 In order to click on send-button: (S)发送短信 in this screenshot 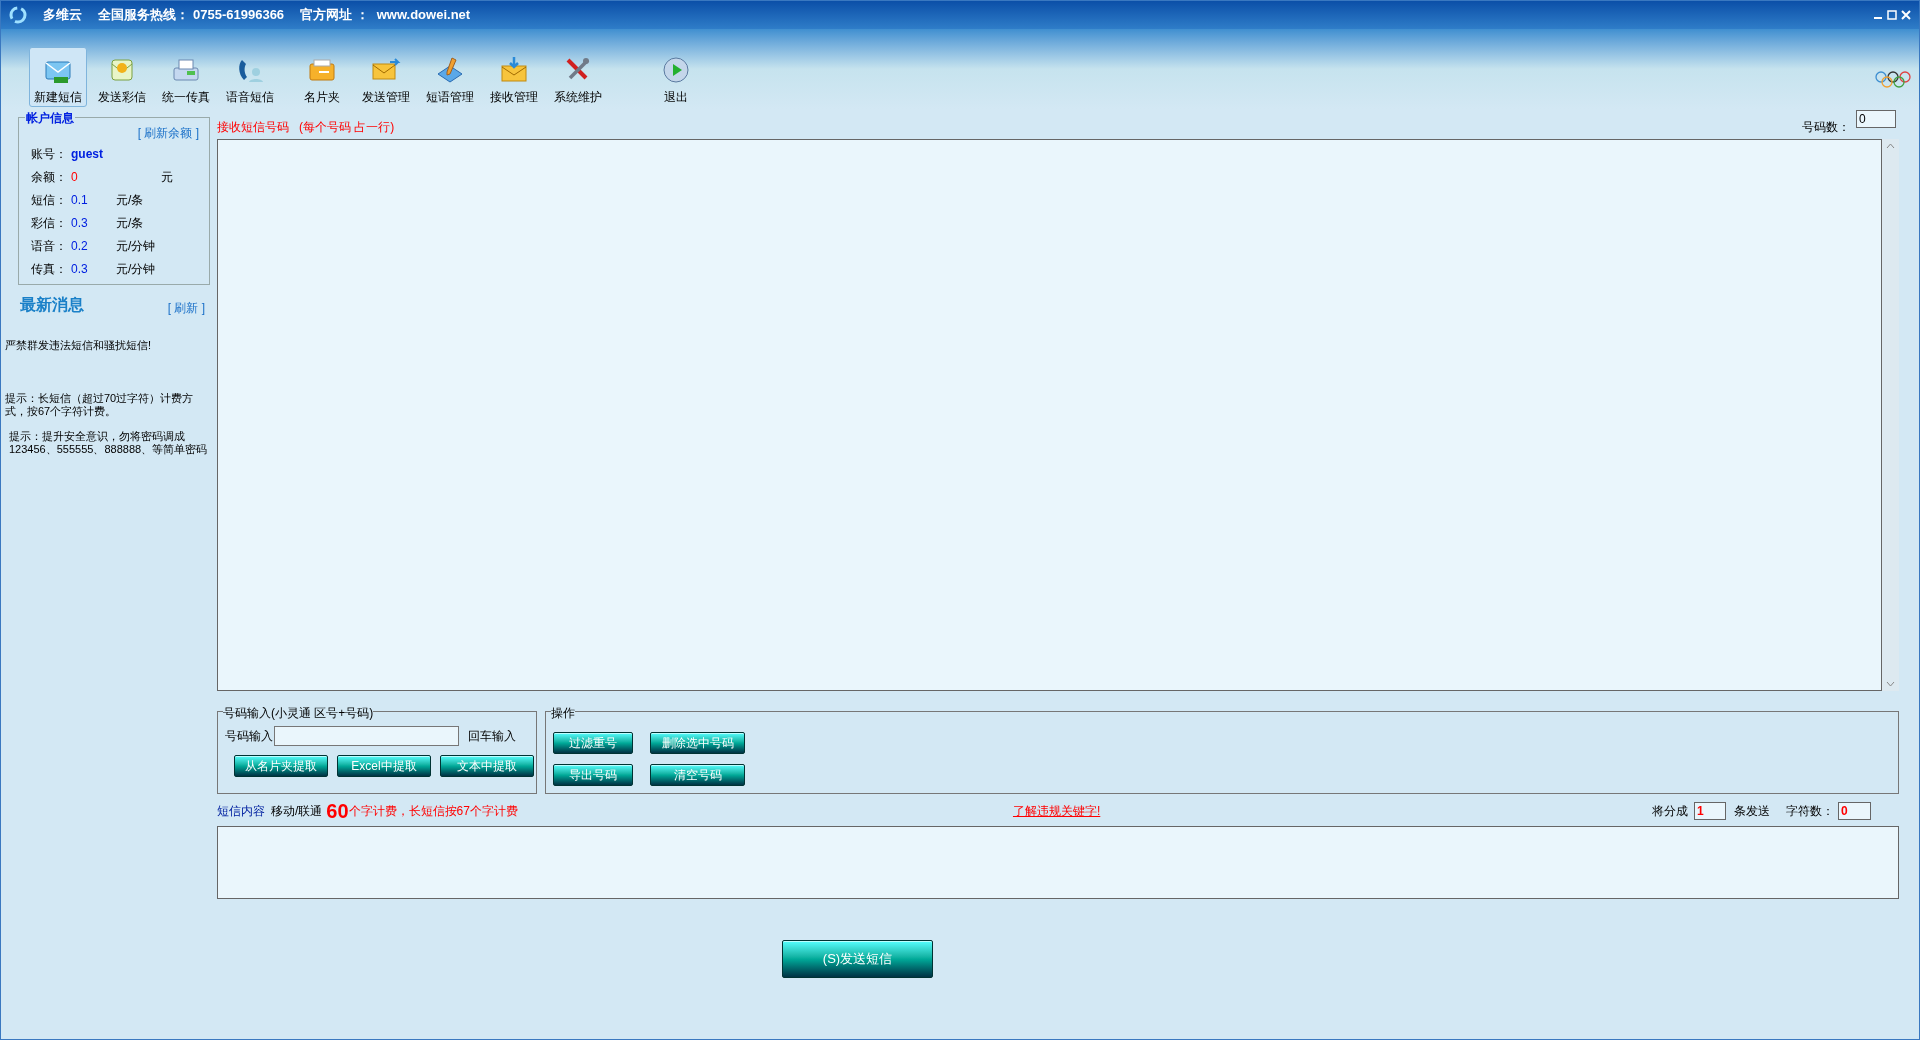, I will do `click(857, 959)`.